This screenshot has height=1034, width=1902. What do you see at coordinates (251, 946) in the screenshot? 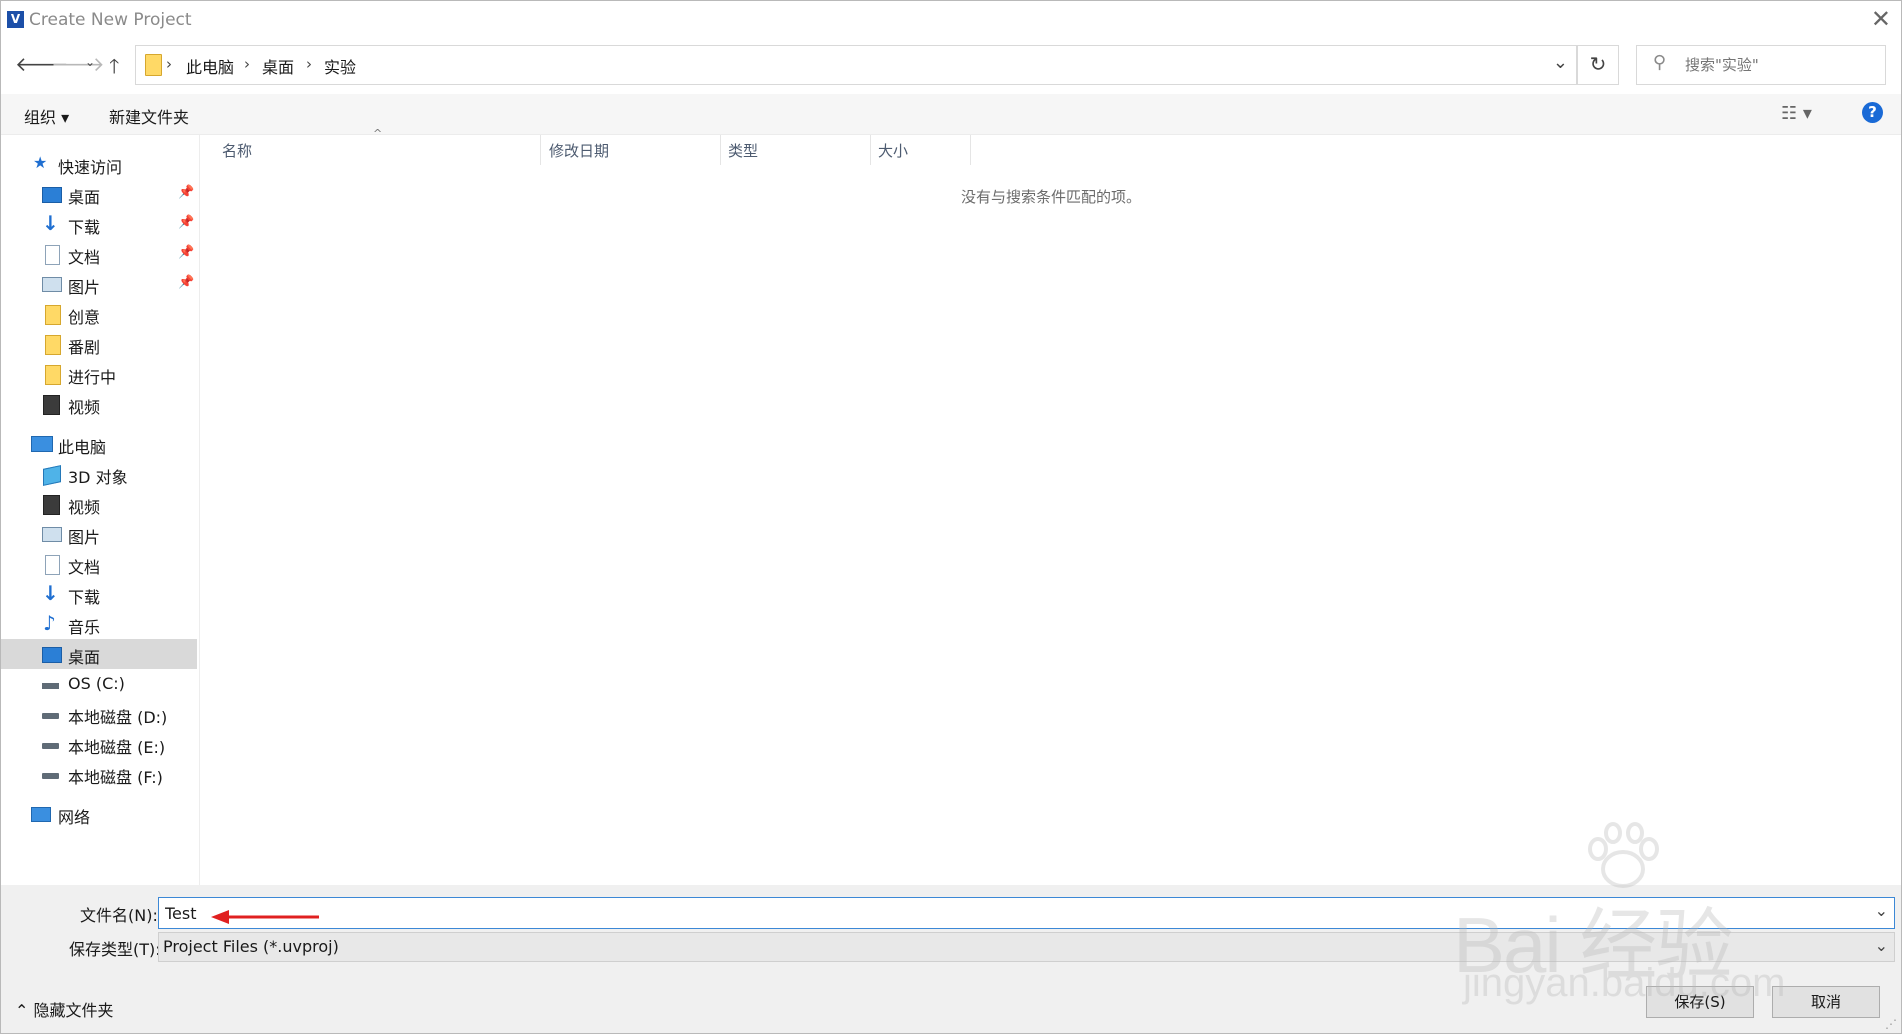
I see `filetype-value: Project Files (*.uvproj)` at bounding box center [251, 946].